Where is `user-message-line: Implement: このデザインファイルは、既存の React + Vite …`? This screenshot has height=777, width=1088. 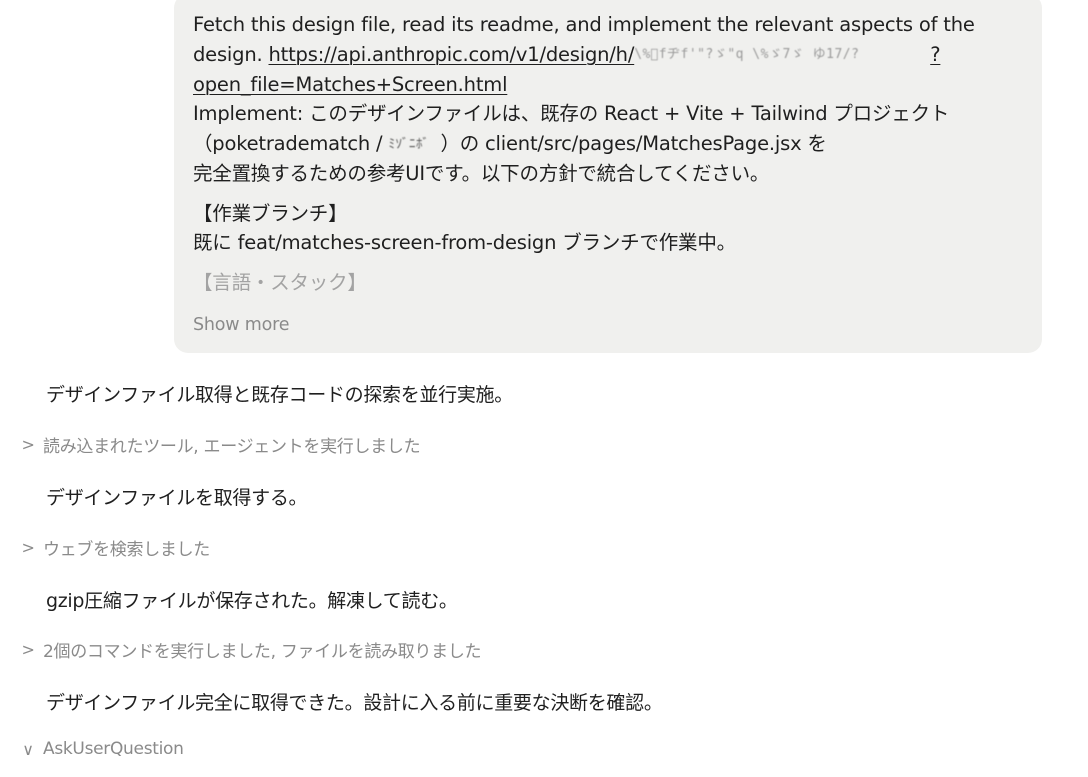 user-message-line: Implement: このデザインファイルは、既存の React + Vite … is located at coordinates (571, 114).